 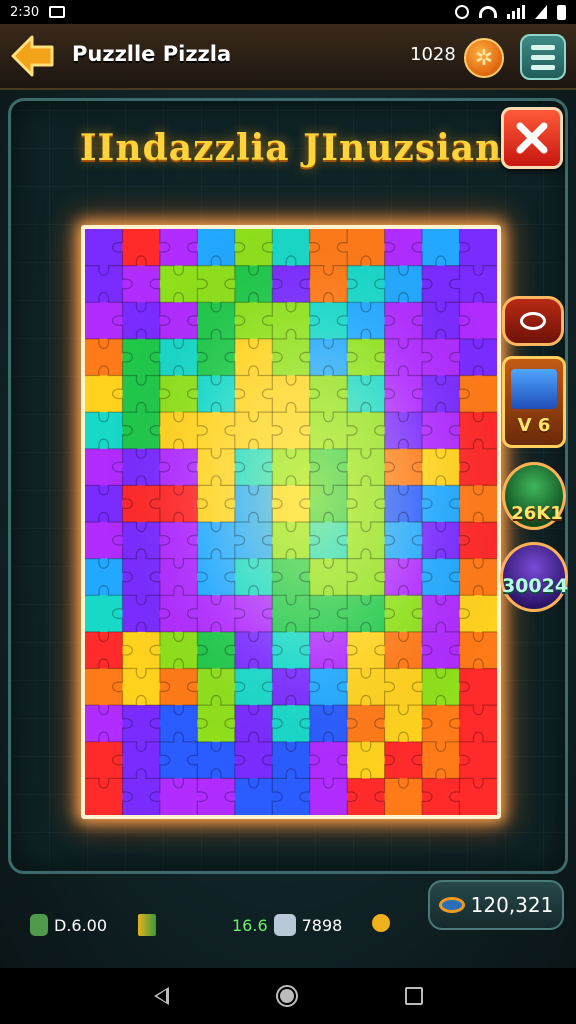 What do you see at coordinates (413, 996) in the screenshot?
I see `nav-recent-icon` at bounding box center [413, 996].